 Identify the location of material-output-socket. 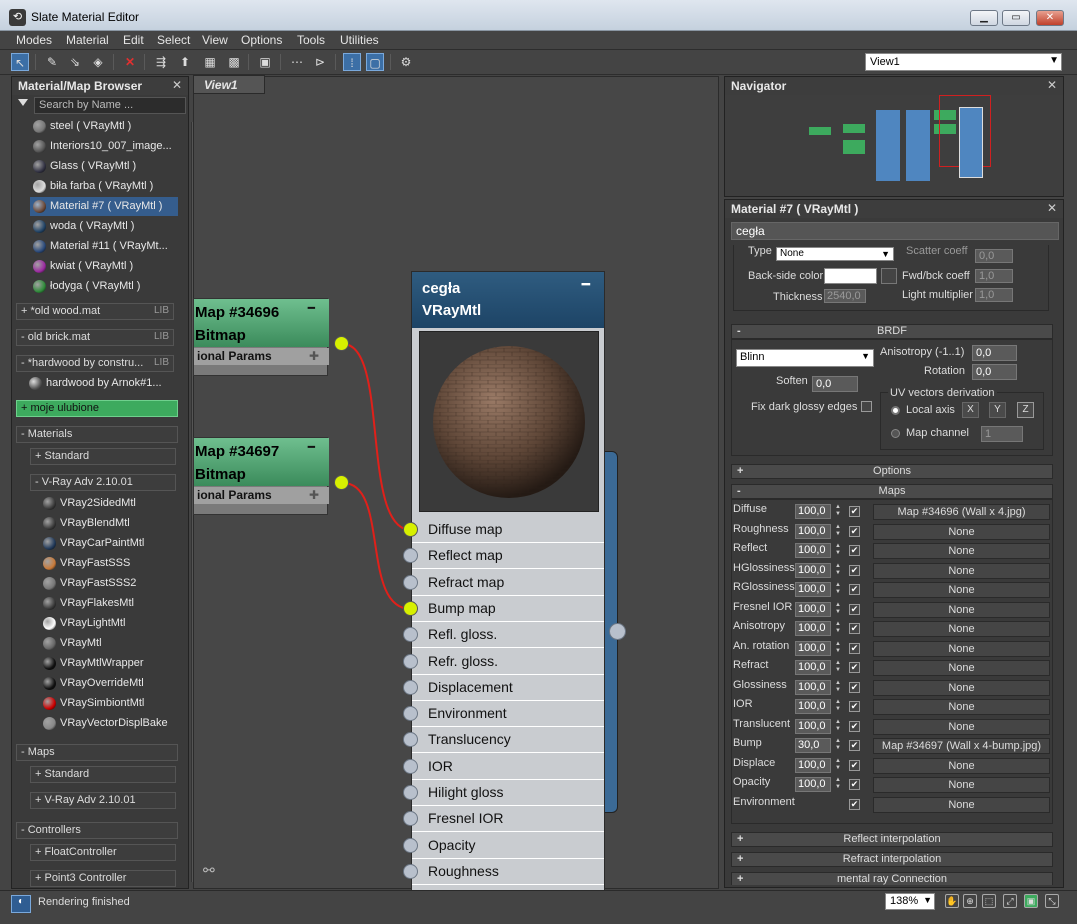
(617, 631).